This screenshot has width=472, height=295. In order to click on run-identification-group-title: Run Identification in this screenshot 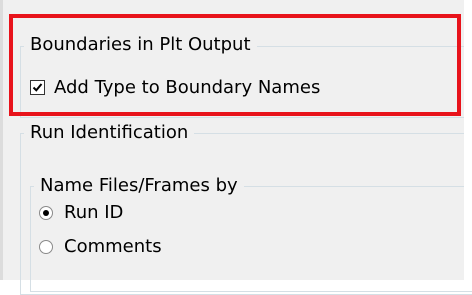, I will do `click(109, 133)`.